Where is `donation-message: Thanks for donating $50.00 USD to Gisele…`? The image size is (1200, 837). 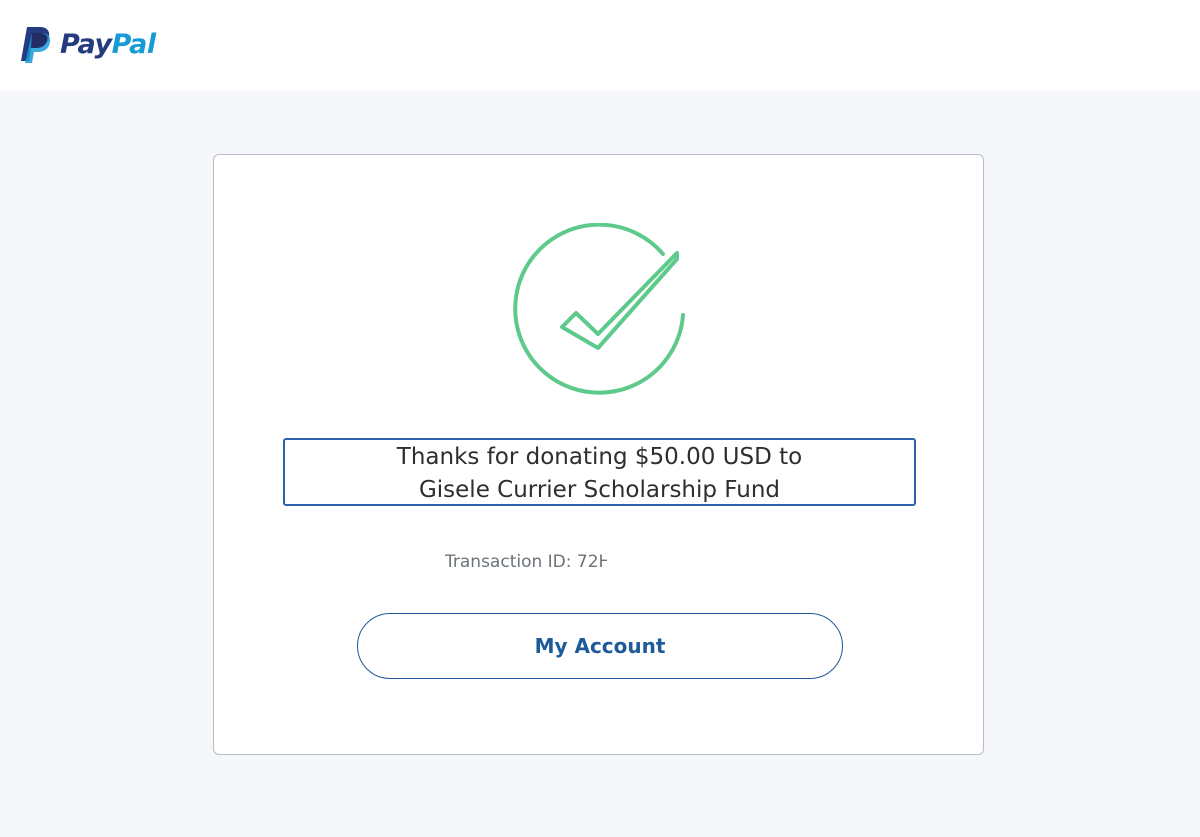
donation-message: Thanks for donating $50.00 USD to Gisele… is located at coordinates (599, 472).